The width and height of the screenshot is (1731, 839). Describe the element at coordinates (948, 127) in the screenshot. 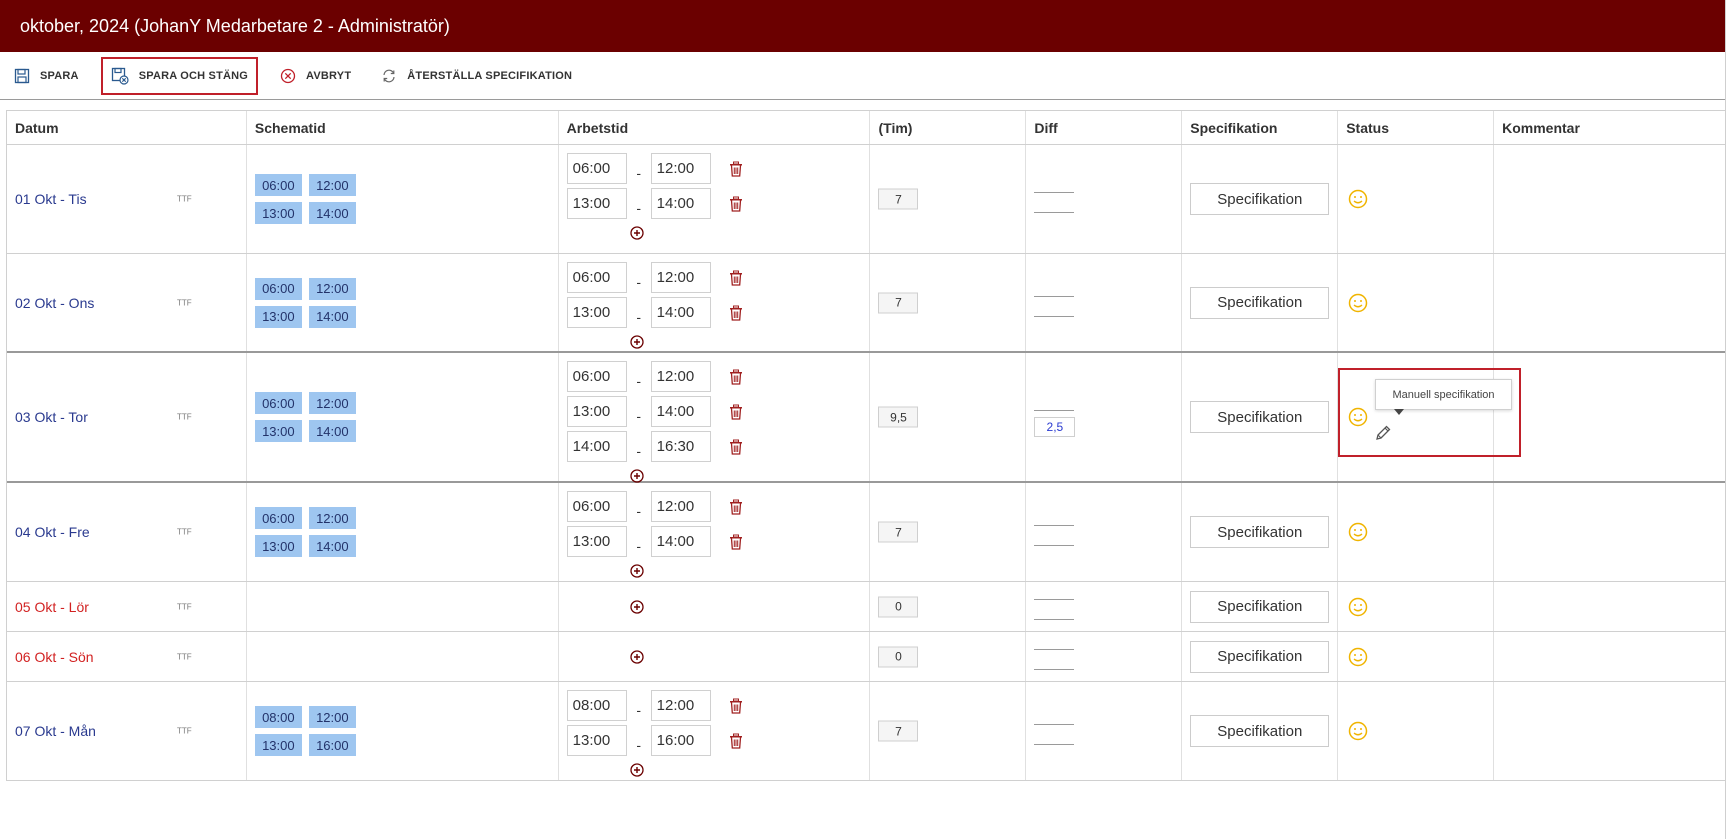

I see `column-header-tim: (Tim)` at that location.